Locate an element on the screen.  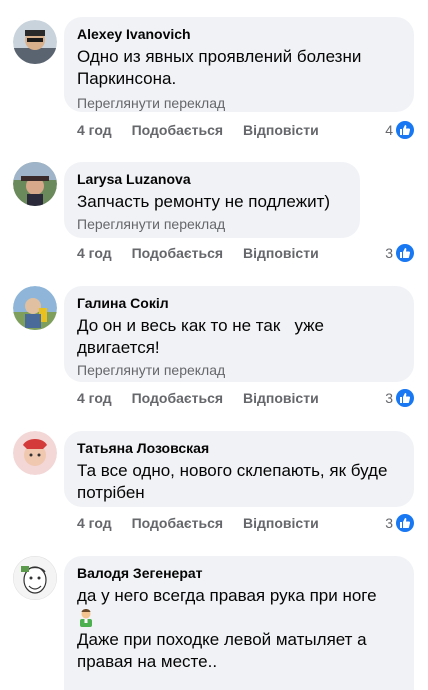
comment-text: да у него всегда правая рука при ноге is located at coordinates (227, 595).